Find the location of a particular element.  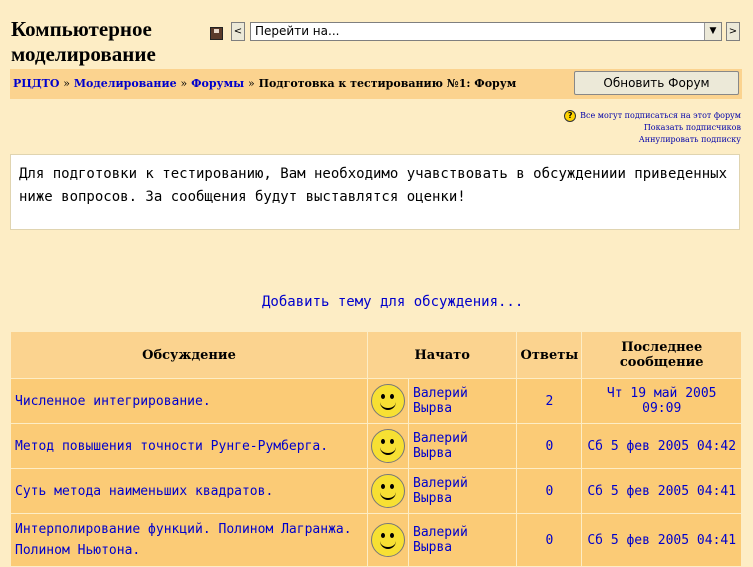

next-activity-button: > is located at coordinates (733, 31).